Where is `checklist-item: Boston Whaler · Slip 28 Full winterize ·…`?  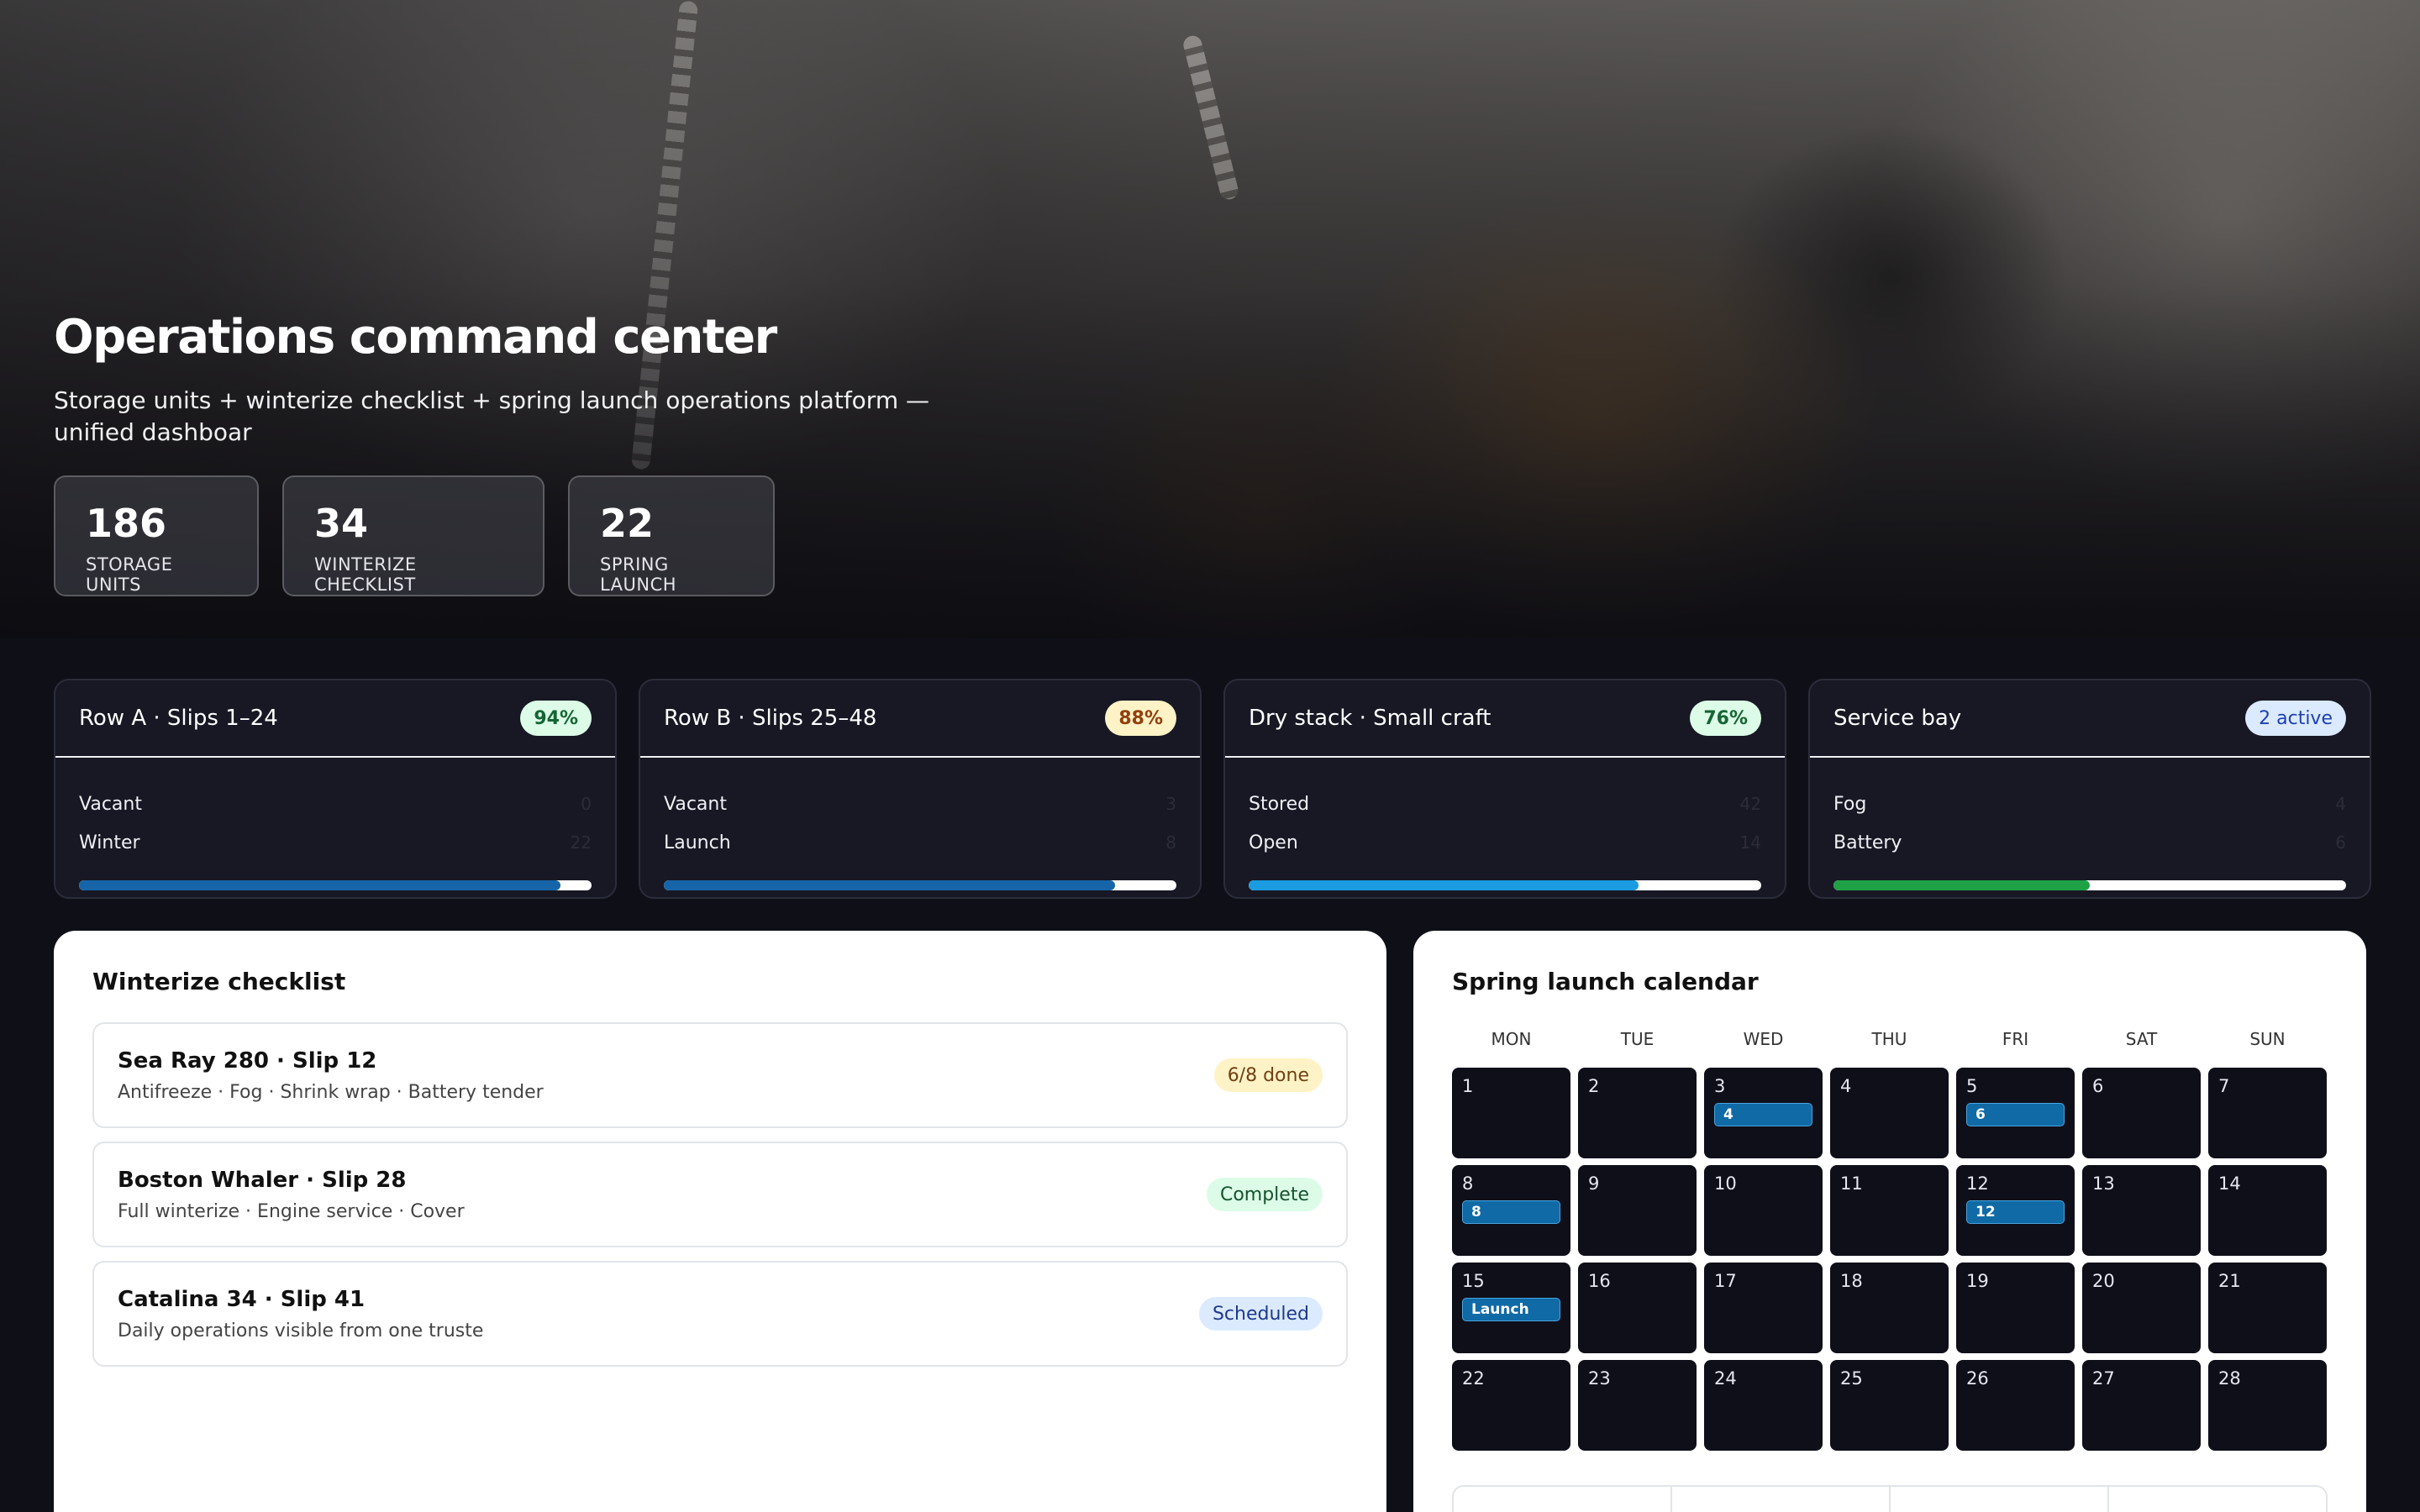 checklist-item: Boston Whaler · Slip 28 Full winterize ·… is located at coordinates (720, 1194).